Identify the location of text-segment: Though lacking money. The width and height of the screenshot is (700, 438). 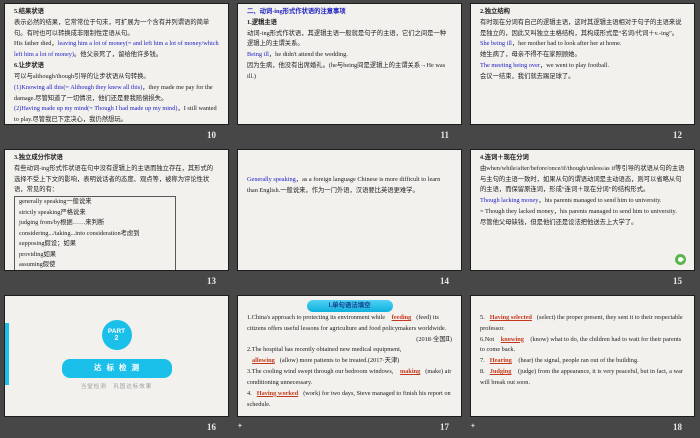
(509, 201).